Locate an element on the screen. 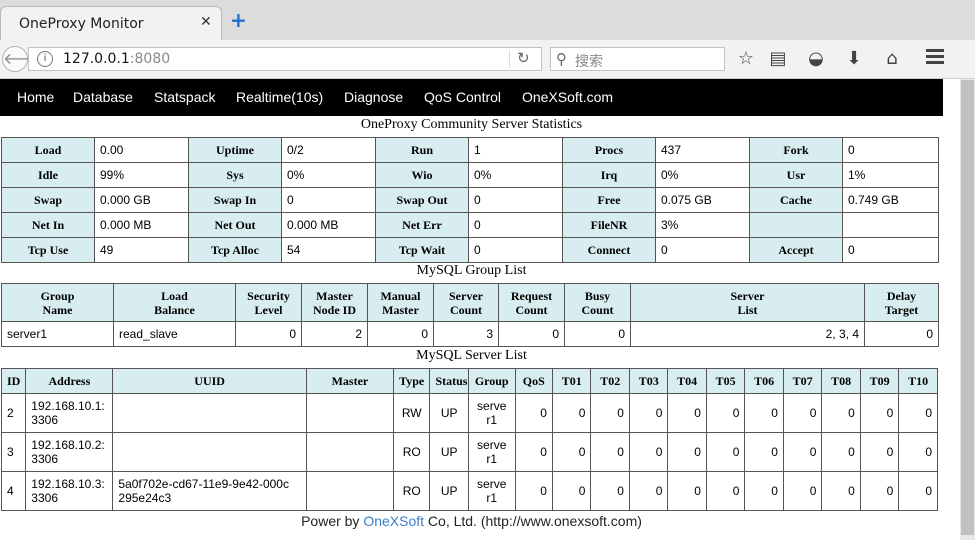  footer-prefix: Power by is located at coordinates (332, 521).